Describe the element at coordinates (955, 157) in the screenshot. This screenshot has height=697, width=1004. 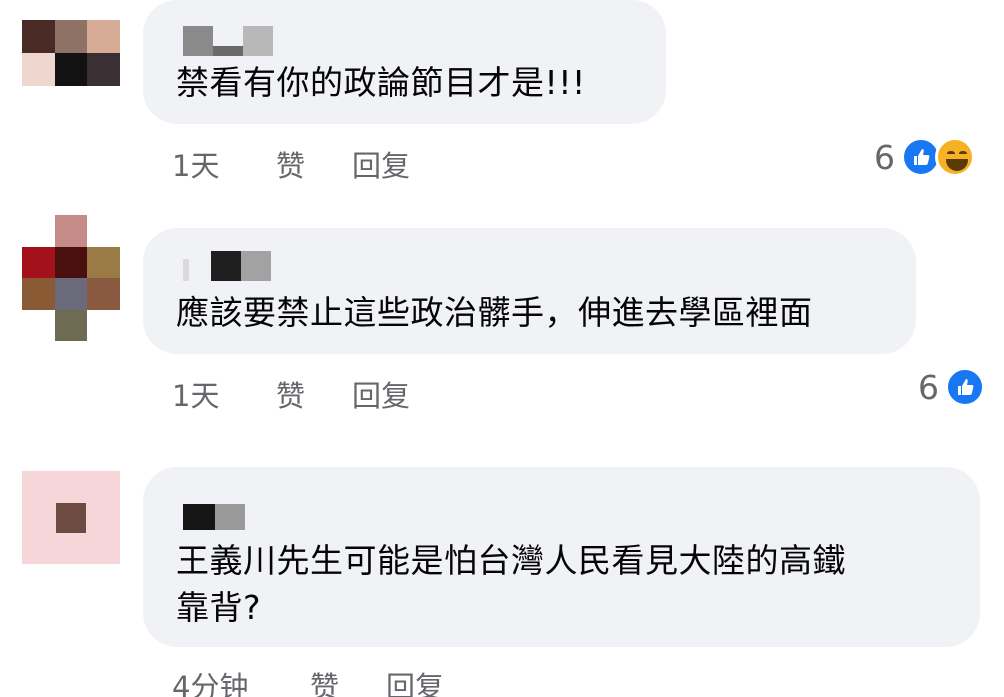
I see `haha-icon` at that location.